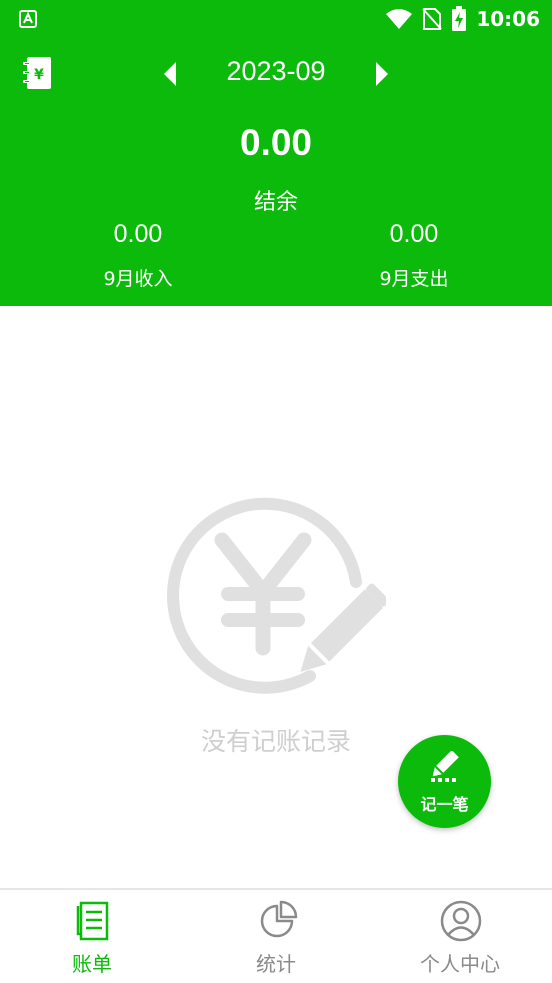 This screenshot has height=983, width=552. Describe the element at coordinates (92, 921) in the screenshot. I see `bill-icon` at that location.